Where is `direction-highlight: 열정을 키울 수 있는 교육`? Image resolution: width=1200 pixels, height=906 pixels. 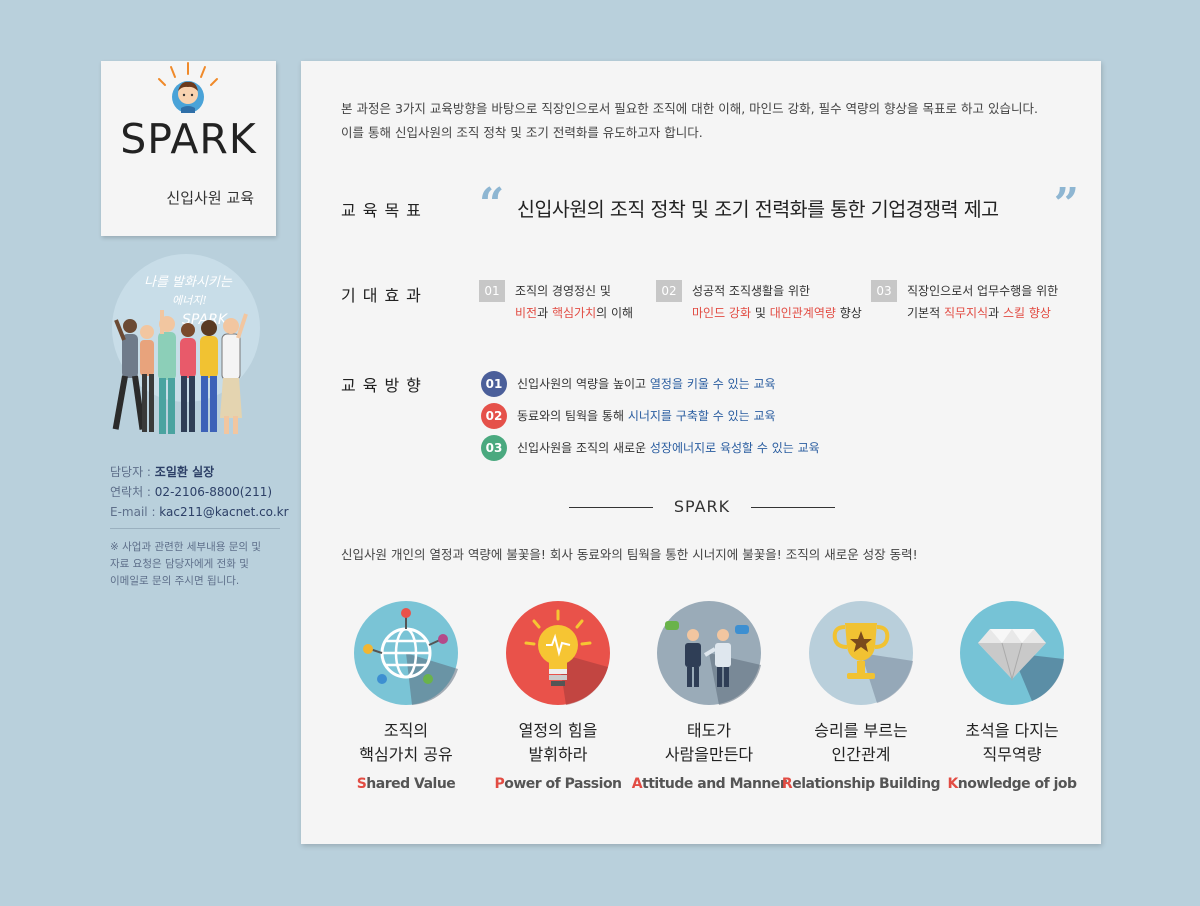 direction-highlight: 열정을 키울 수 있는 교육 is located at coordinates (712, 384).